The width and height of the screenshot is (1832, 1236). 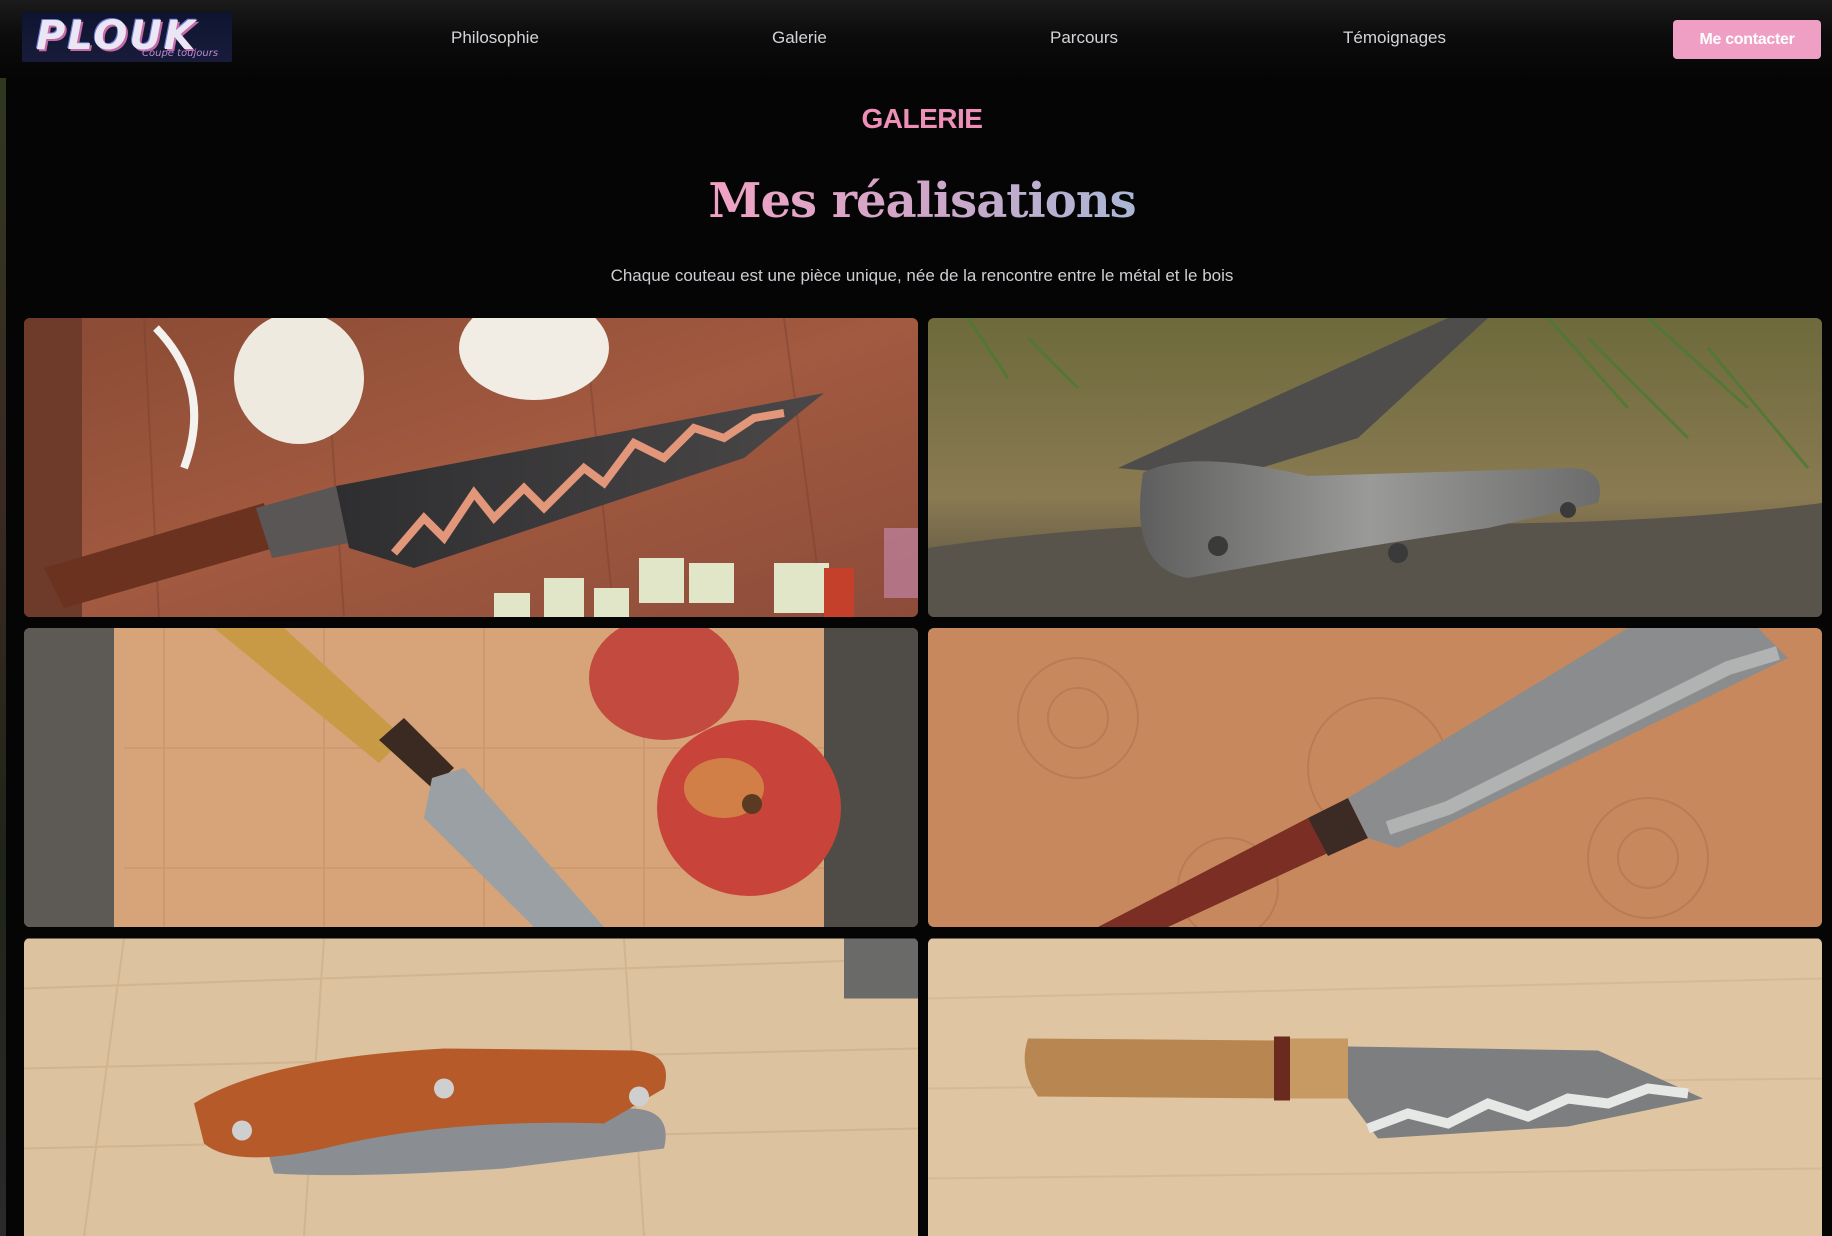 I want to click on nav-item-philosophie: Philosophie, so click(x=495, y=38).